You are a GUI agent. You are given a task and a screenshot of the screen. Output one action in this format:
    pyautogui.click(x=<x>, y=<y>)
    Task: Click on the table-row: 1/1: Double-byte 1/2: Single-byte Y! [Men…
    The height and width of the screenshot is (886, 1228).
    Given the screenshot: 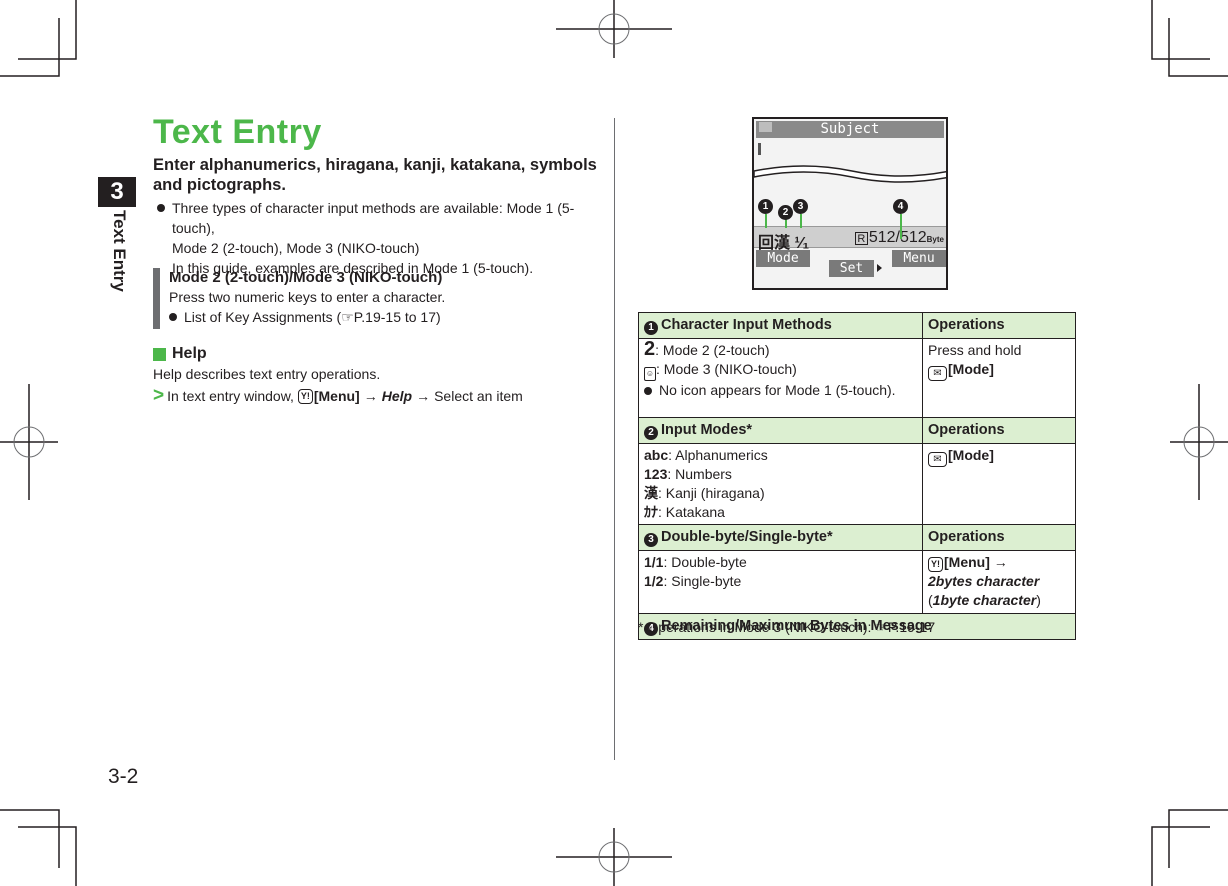 What is the action you would take?
    pyautogui.click(x=857, y=582)
    